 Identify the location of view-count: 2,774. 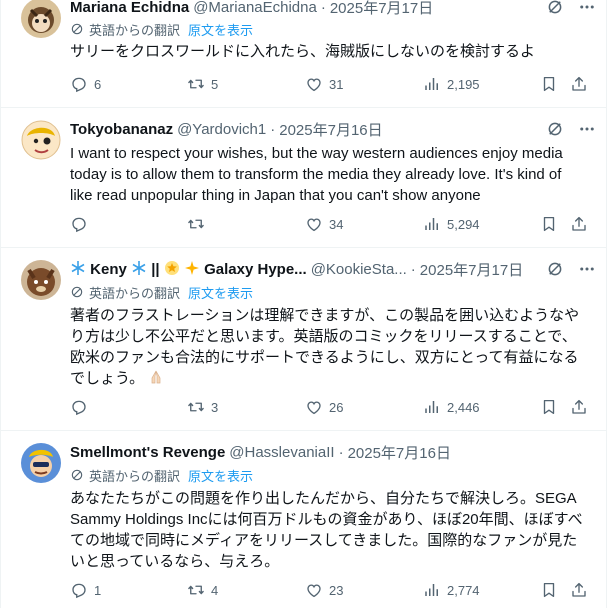
(463, 590).